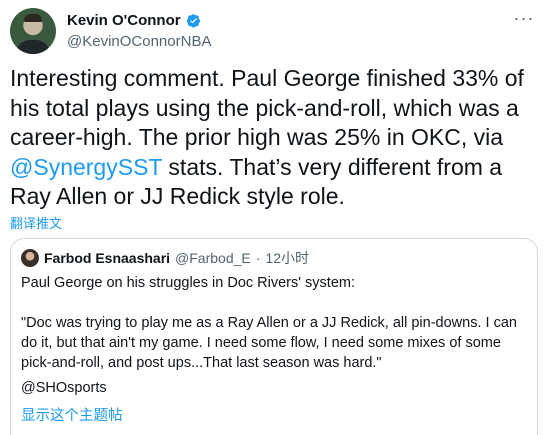 The height and width of the screenshot is (435, 550). Describe the element at coordinates (193, 21) in the screenshot. I see `verified-badge-icon` at that location.